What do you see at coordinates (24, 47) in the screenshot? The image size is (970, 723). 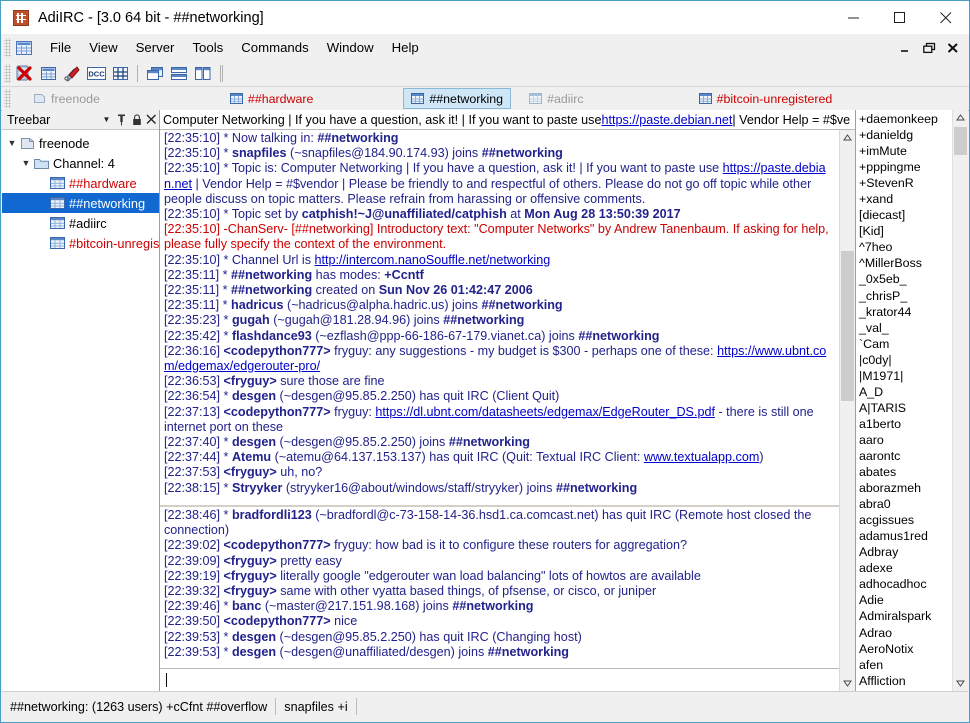 I see `mdi-child-icon` at bounding box center [24, 47].